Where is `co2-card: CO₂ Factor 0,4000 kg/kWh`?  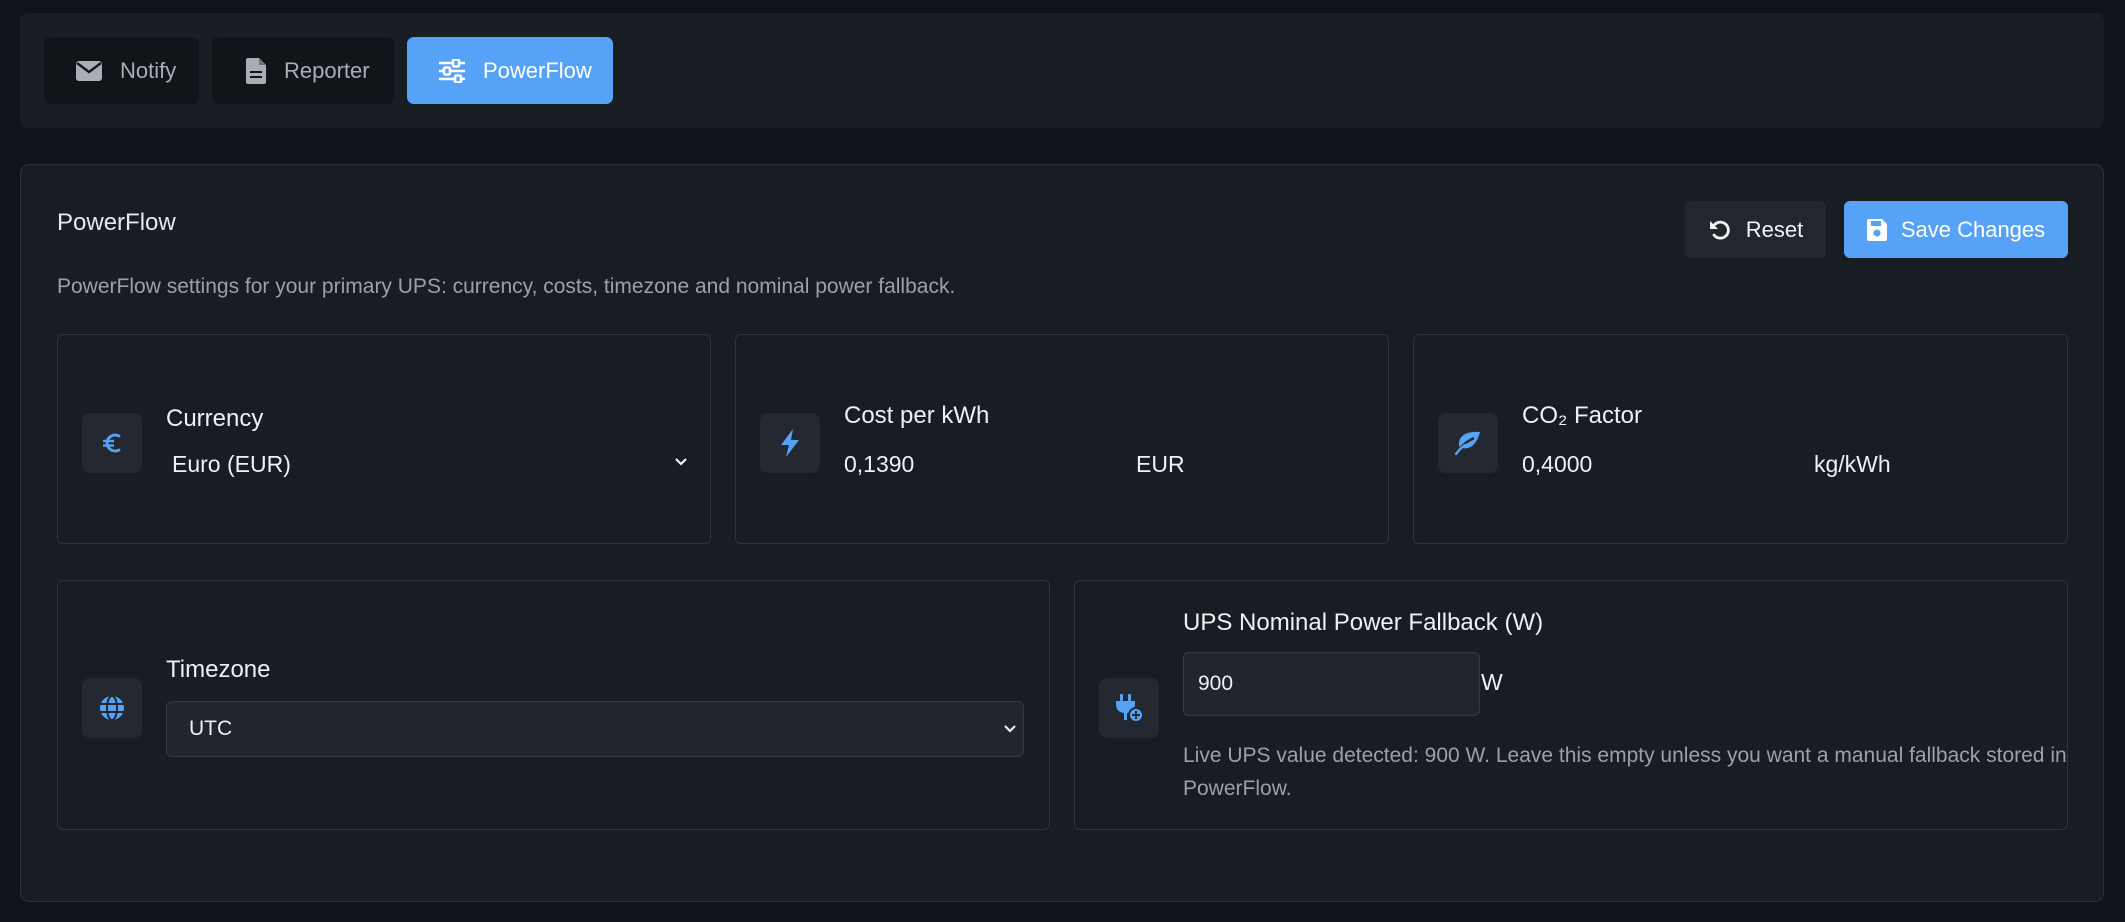
co2-card: CO₂ Factor 0,4000 kg/kWh is located at coordinates (1740, 439).